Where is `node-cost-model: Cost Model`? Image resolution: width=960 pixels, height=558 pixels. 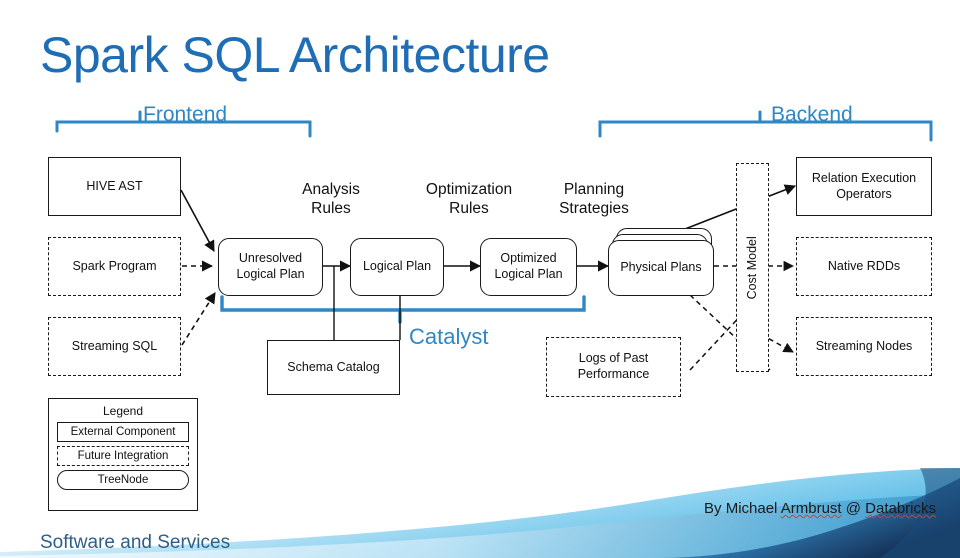 node-cost-model: Cost Model is located at coordinates (752, 267).